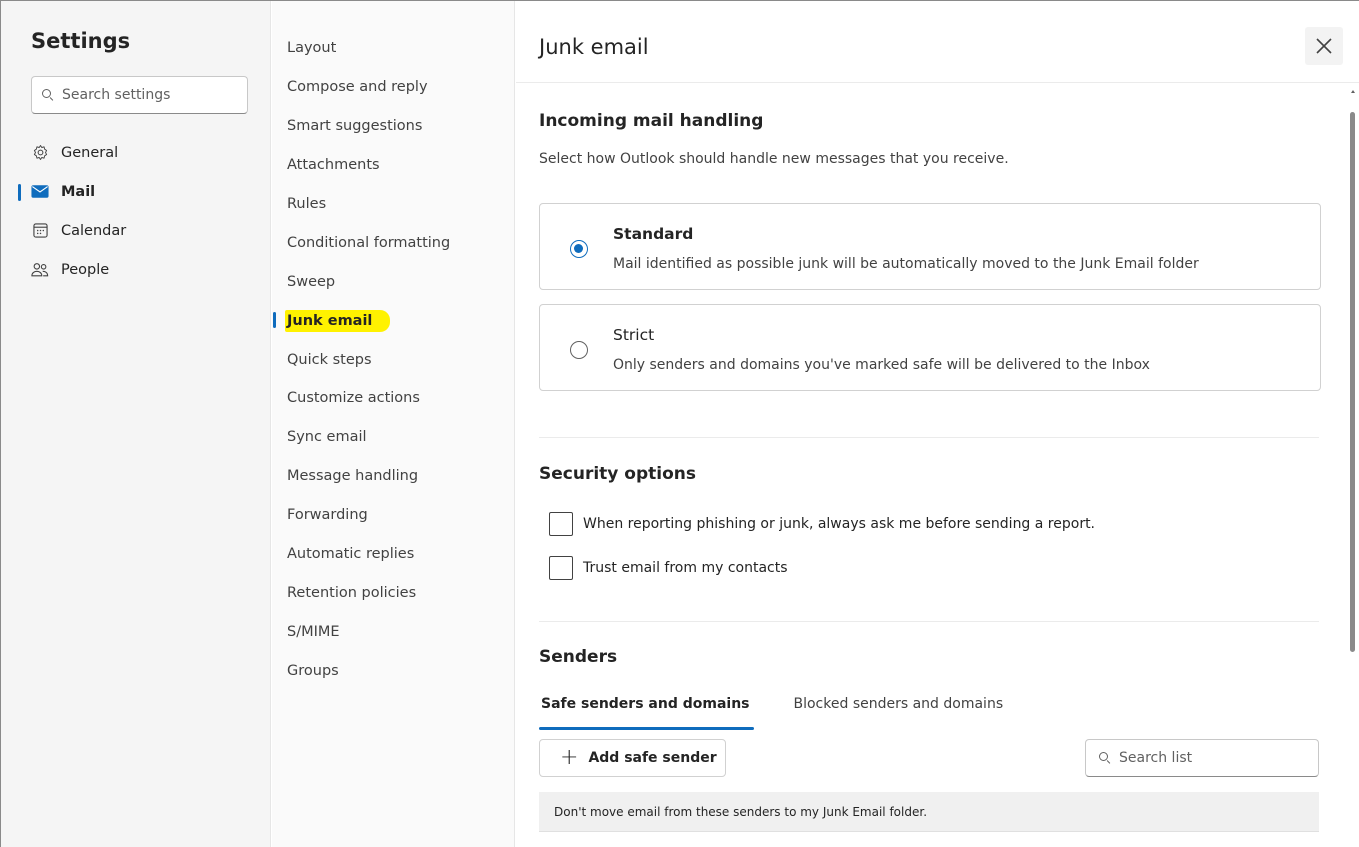 The width and height of the screenshot is (1359, 847). I want to click on tab-safe-senders: Safe senders and domains, so click(646, 711).